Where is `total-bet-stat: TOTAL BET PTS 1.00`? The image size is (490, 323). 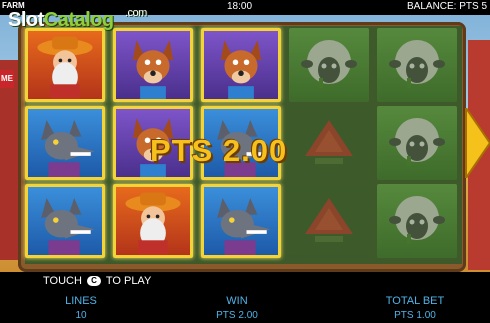 total-bet-stat: TOTAL BET PTS 1.00 is located at coordinates (415, 308).